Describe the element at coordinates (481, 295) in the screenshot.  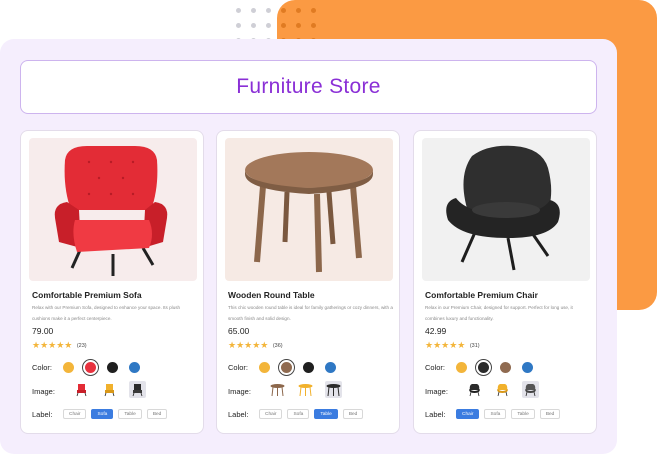
I see `product-name: Comfortable Premium Chair` at that location.